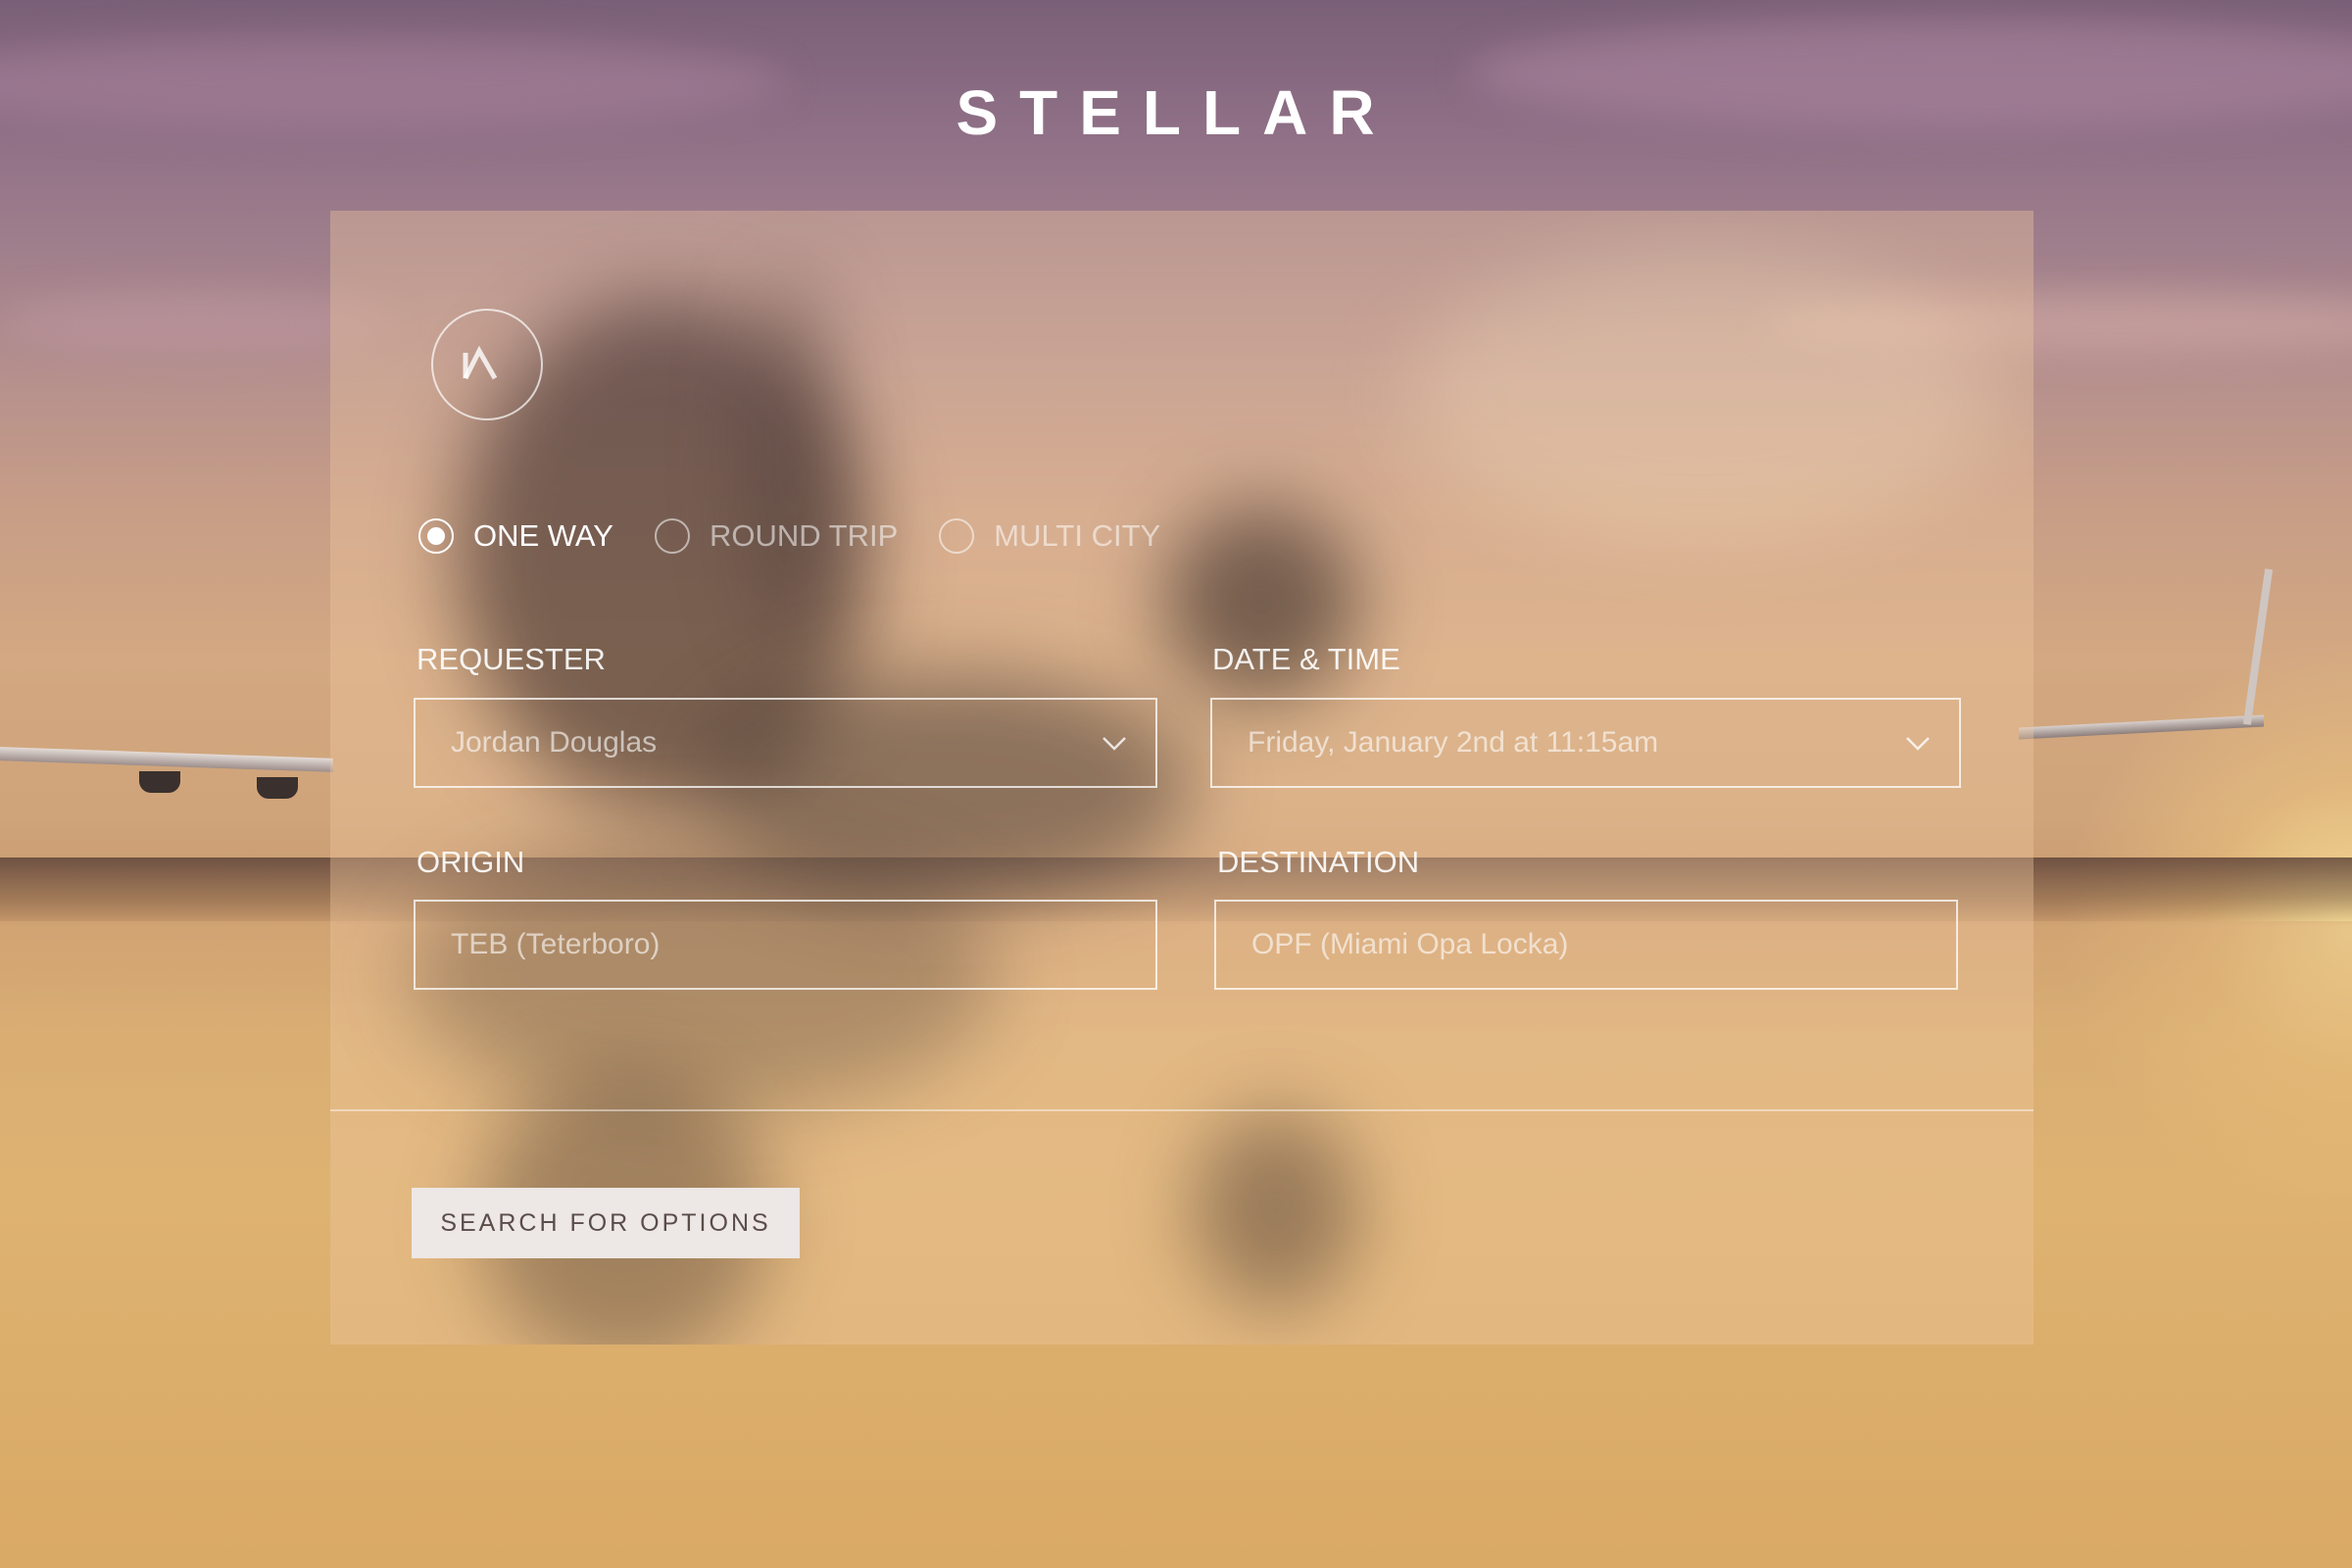  Describe the element at coordinates (1410, 944) in the screenshot. I see `destination-placeholder: OPF (Miami Opa Locka)` at that location.